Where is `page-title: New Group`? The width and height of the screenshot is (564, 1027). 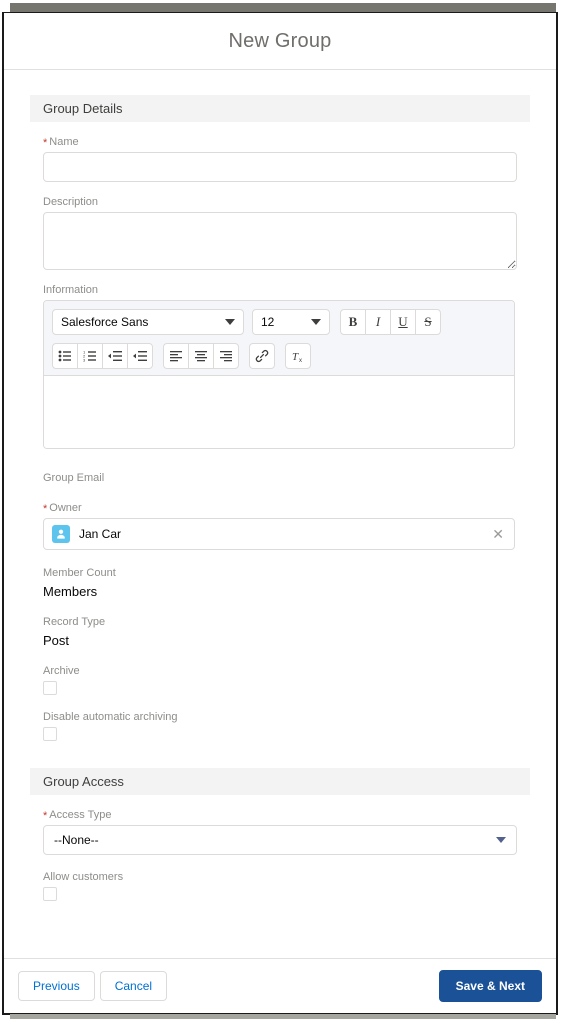
page-title: New Group is located at coordinates (280, 40).